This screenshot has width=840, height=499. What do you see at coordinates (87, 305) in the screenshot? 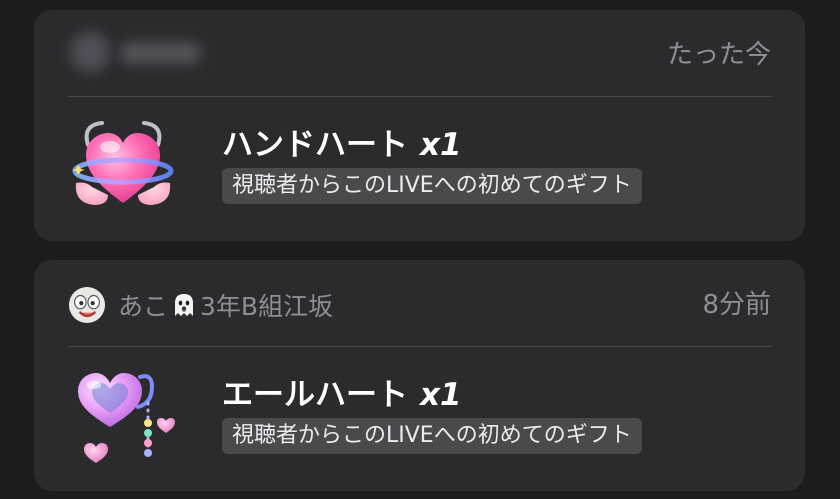
I see `avatar` at bounding box center [87, 305].